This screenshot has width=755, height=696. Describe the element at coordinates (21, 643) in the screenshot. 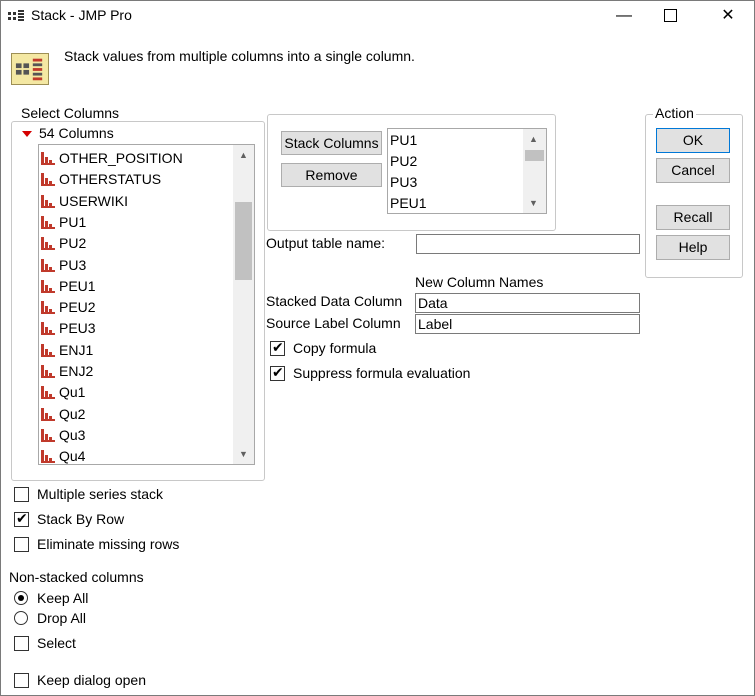

I see `select-checkbox` at that location.